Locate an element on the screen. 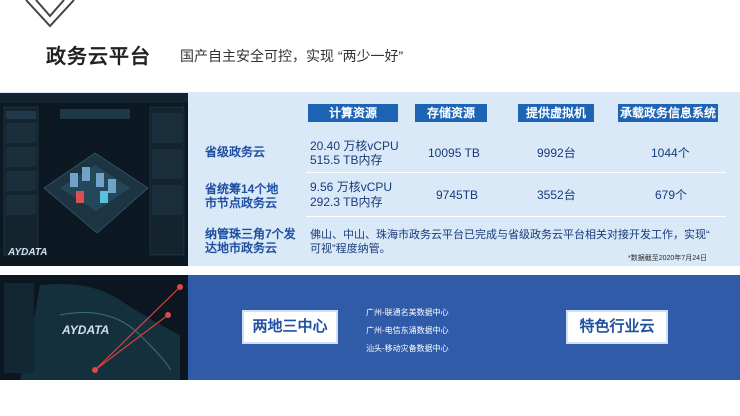 This screenshot has height=416, width=740. cell-compute-memory: 515.5 TB内存 is located at coordinates (346, 160).